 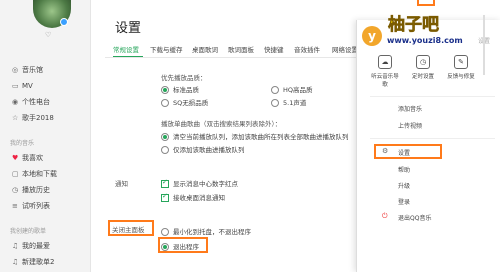 What do you see at coordinates (15, 102) in the screenshot?
I see `radio-icon: ◉` at bounding box center [15, 102].